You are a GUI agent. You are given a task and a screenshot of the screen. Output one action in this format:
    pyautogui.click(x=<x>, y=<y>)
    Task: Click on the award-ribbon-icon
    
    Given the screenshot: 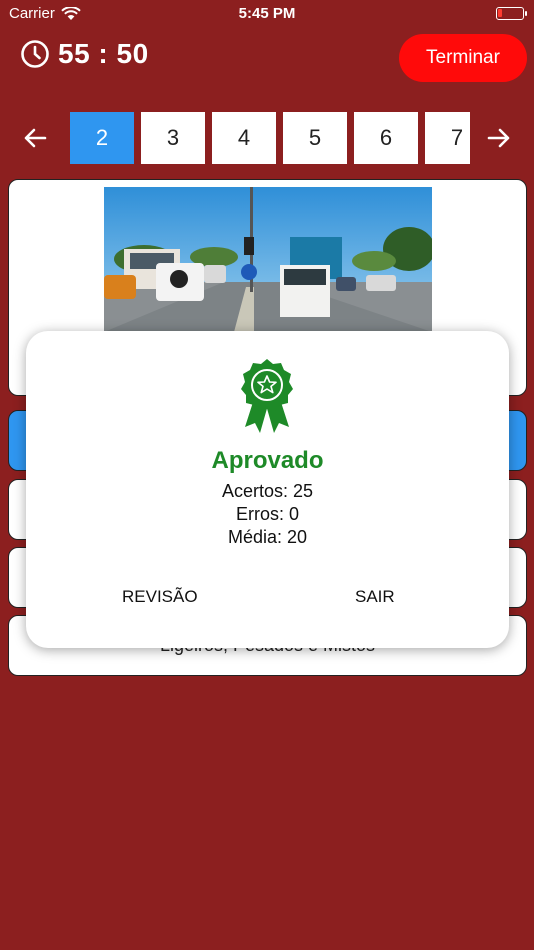 What is the action you would take?
    pyautogui.click(x=267, y=396)
    